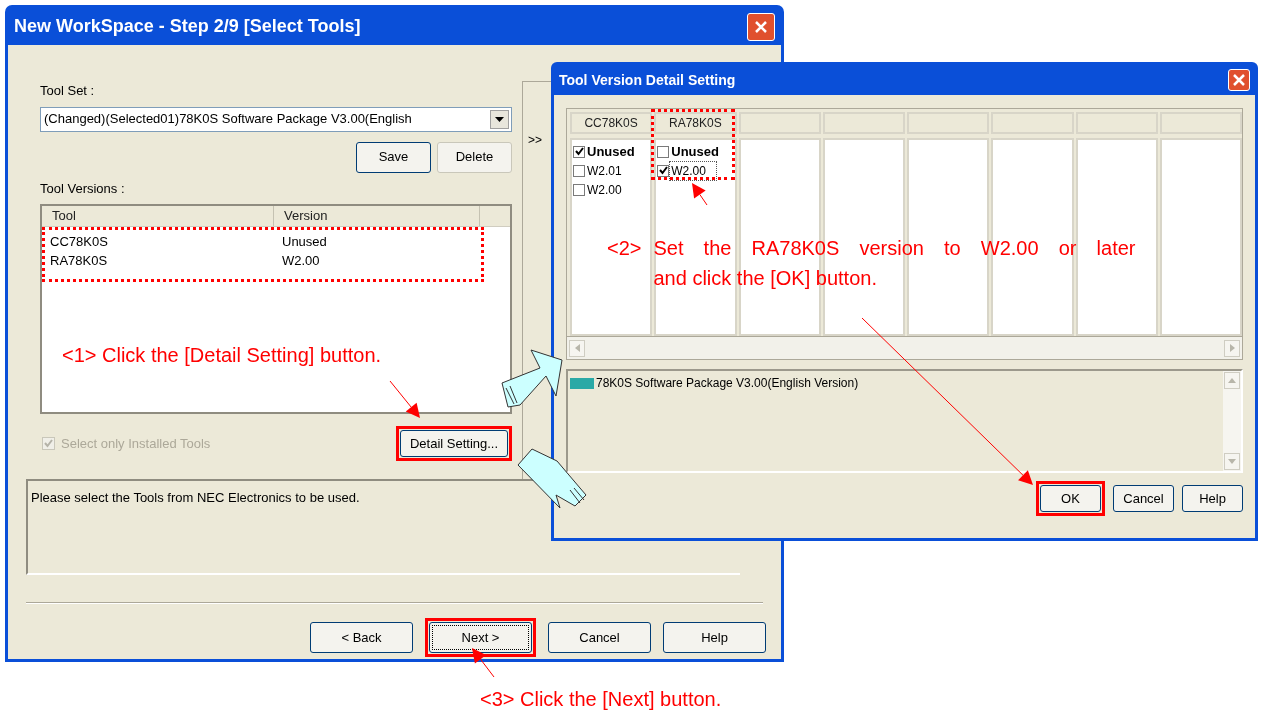 The image size is (1263, 711). What do you see at coordinates (727, 383) in the screenshot?
I see `package-label: 78K0S Software Package V3.00(English Version)` at bounding box center [727, 383].